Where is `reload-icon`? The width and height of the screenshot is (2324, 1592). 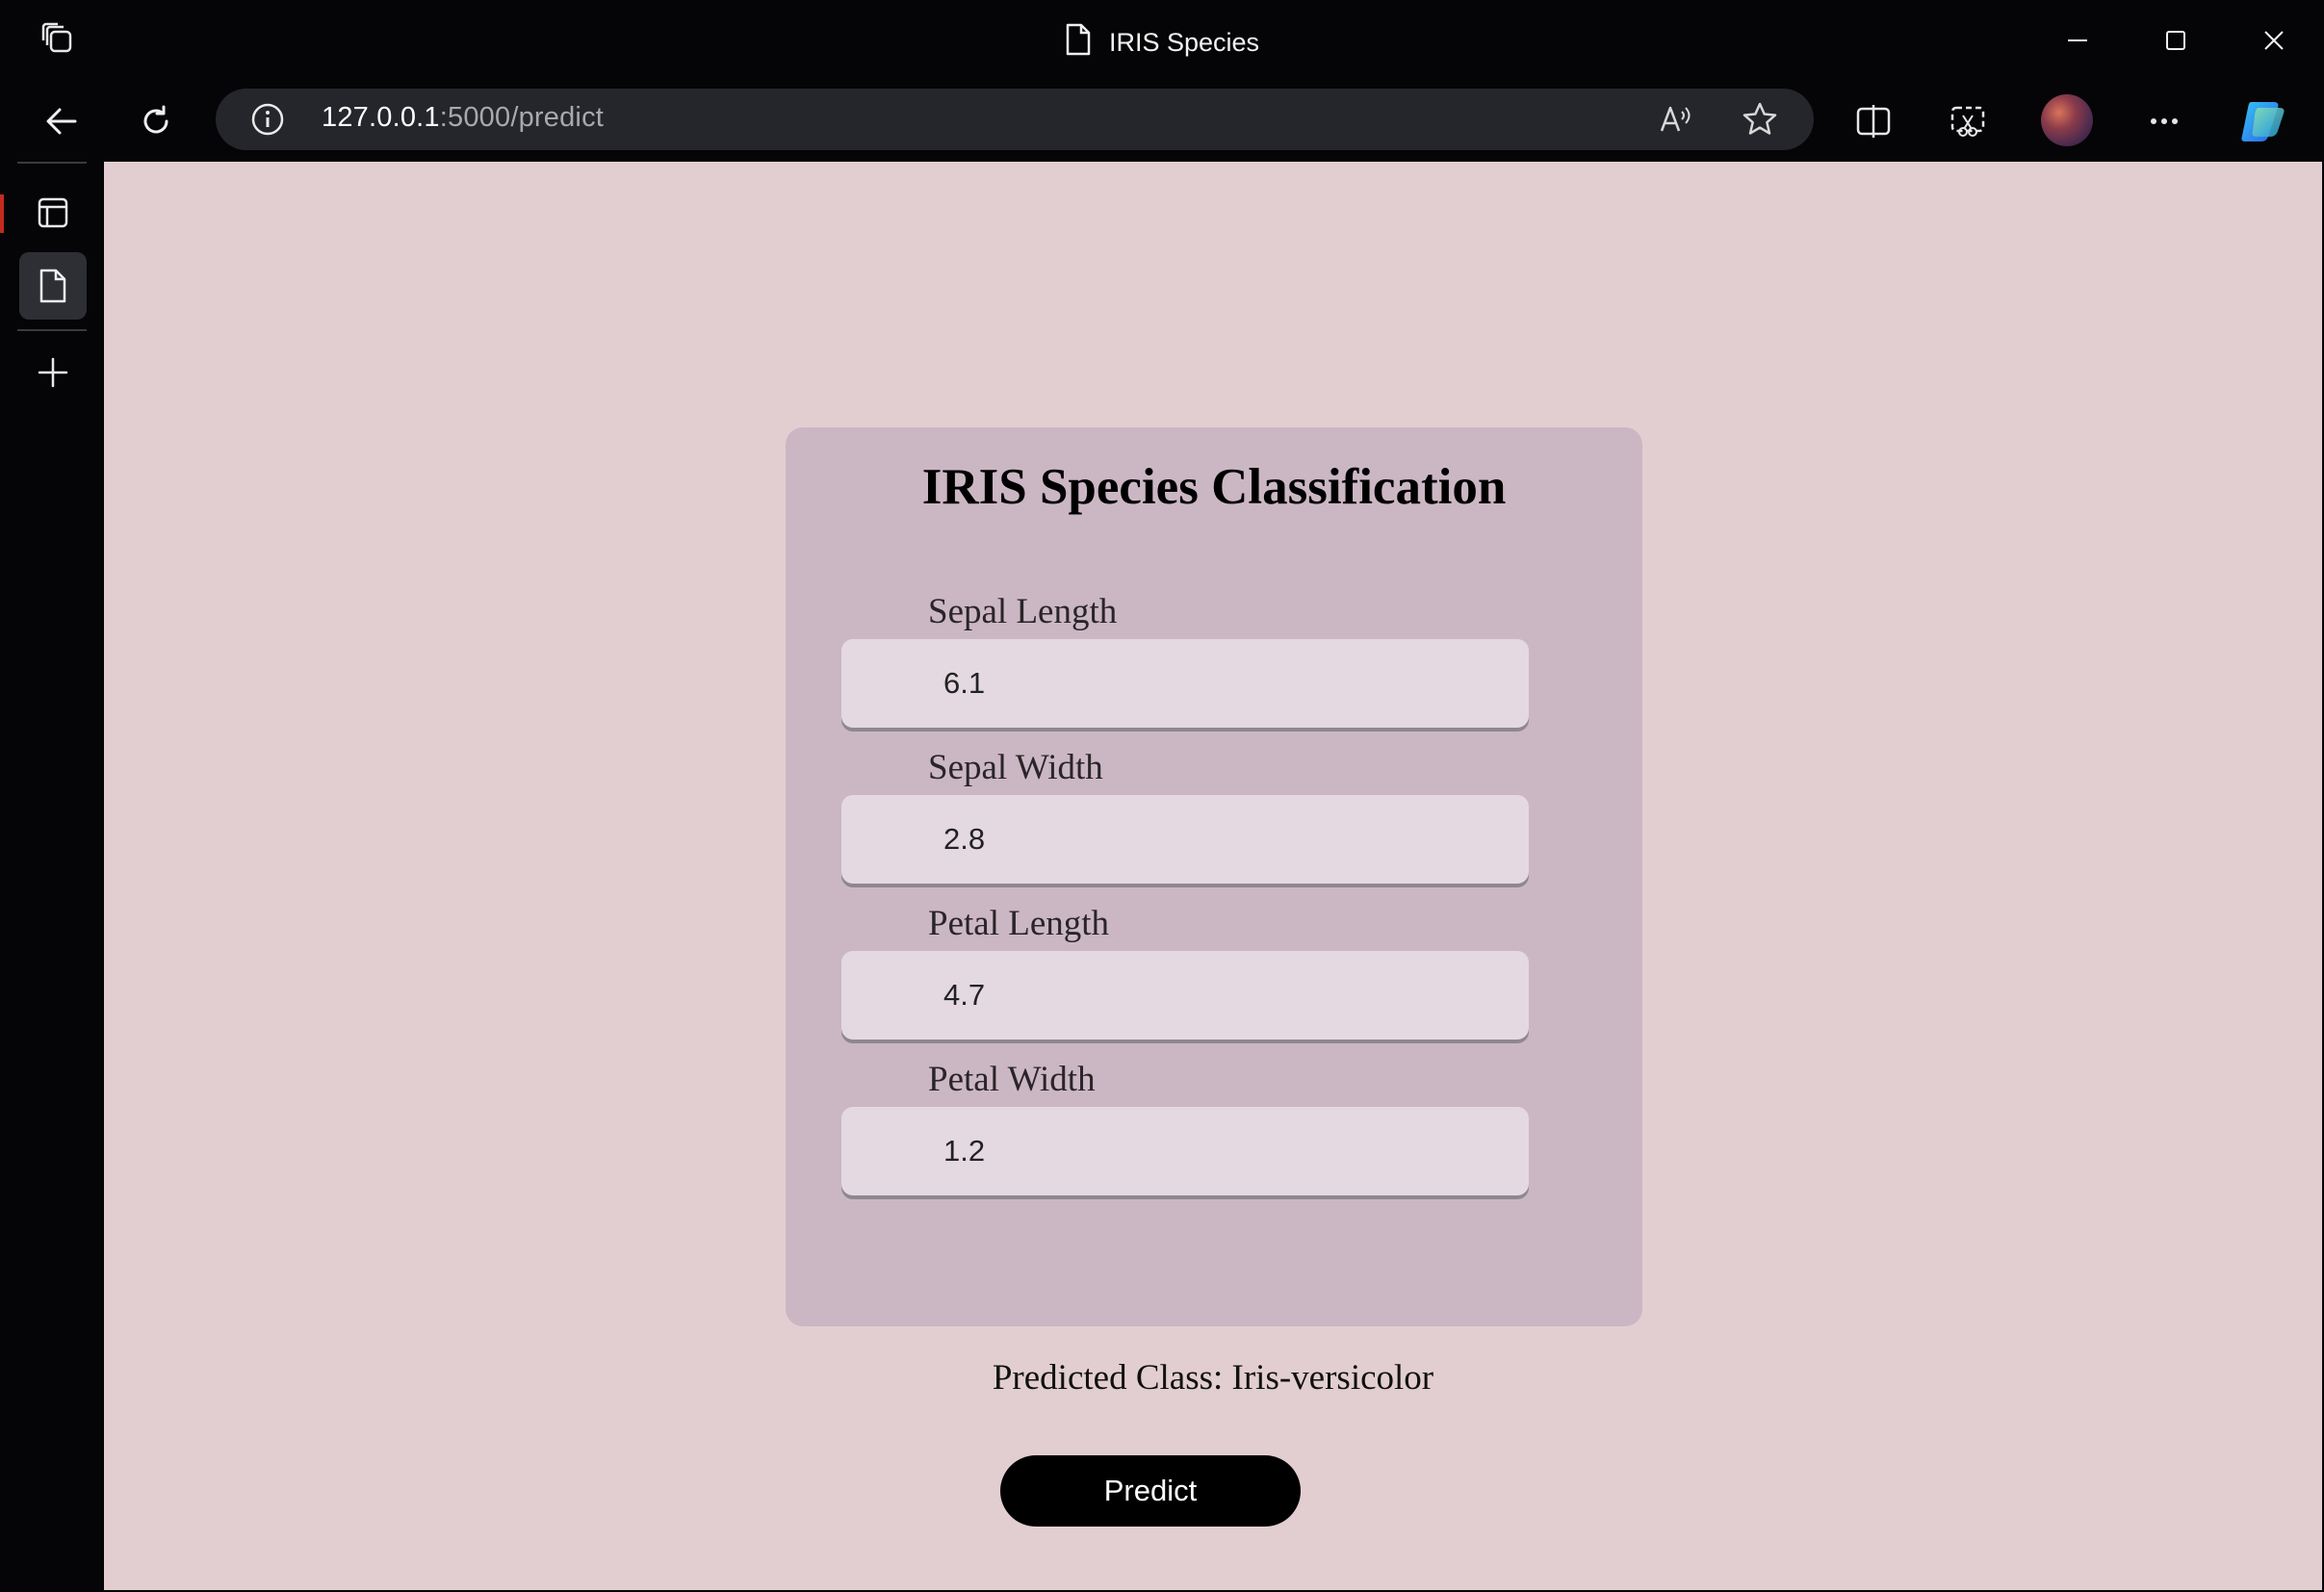 reload-icon is located at coordinates (155, 120).